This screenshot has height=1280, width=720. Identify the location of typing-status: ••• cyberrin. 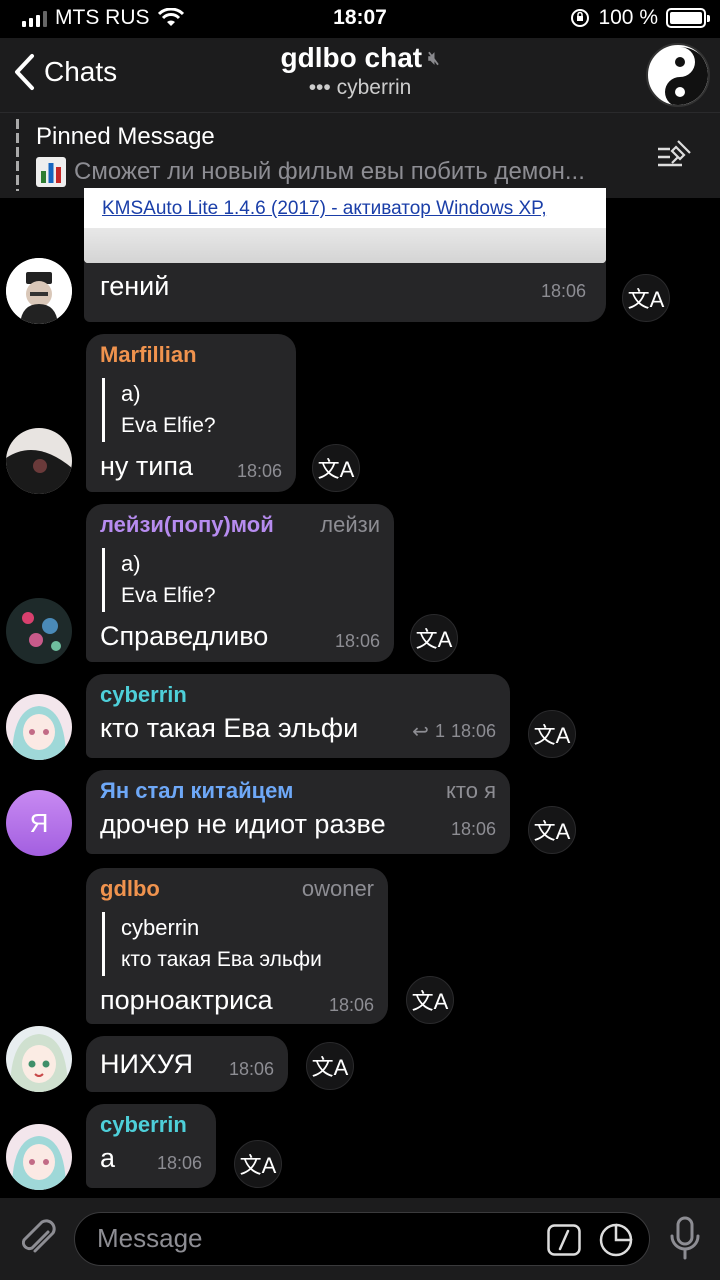
(360, 87).